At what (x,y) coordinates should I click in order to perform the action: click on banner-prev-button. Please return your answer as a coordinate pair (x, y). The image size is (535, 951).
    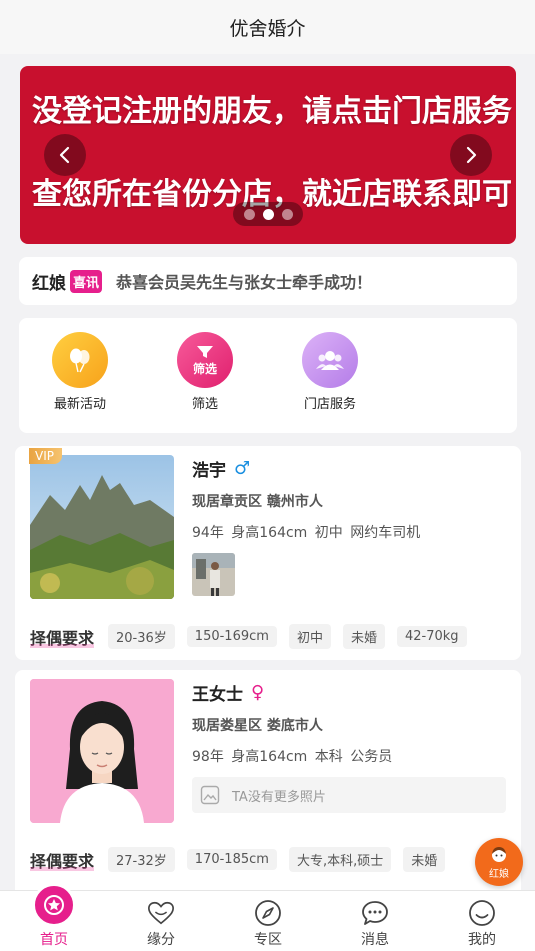
    Looking at the image, I should click on (65, 155).